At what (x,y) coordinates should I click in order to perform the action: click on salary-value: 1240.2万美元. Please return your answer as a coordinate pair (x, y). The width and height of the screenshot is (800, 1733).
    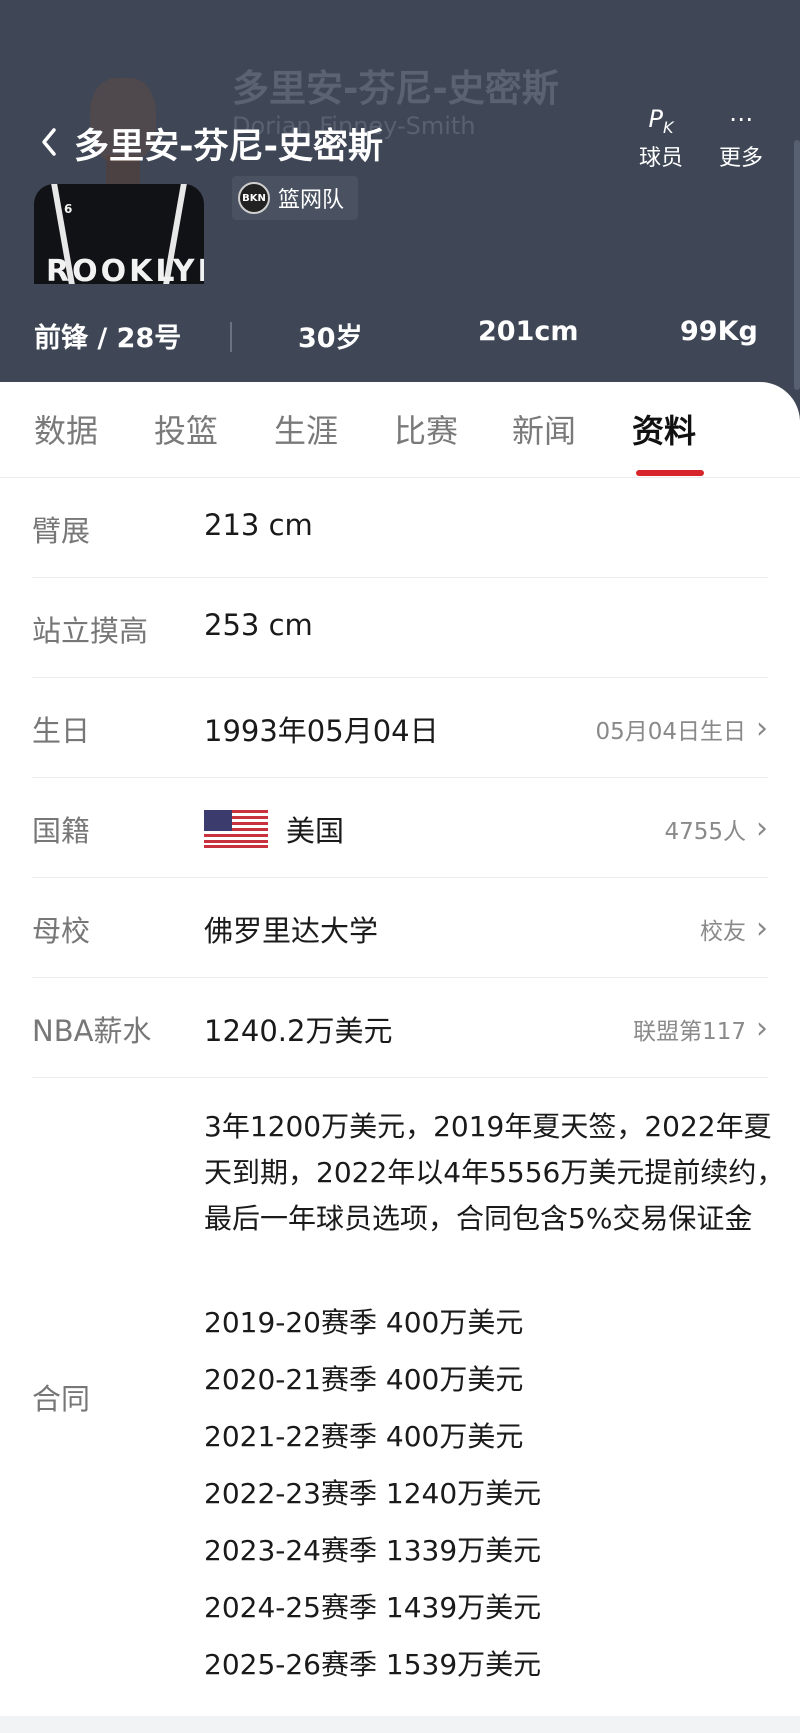
    Looking at the image, I should click on (298, 1031).